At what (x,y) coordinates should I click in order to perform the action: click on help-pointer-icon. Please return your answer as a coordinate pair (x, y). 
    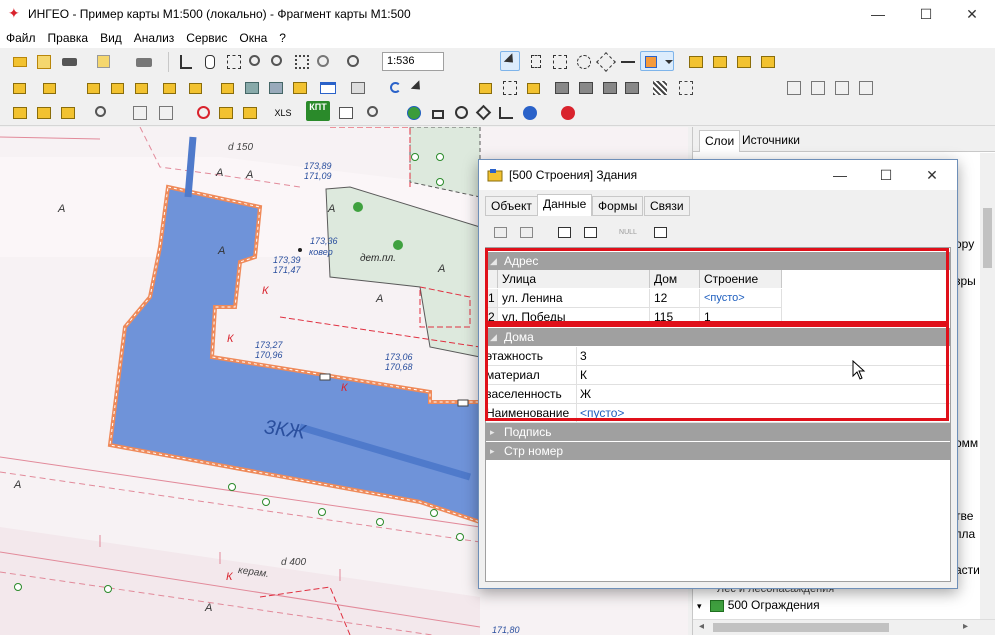
    Looking at the image, I should click on (420, 88).